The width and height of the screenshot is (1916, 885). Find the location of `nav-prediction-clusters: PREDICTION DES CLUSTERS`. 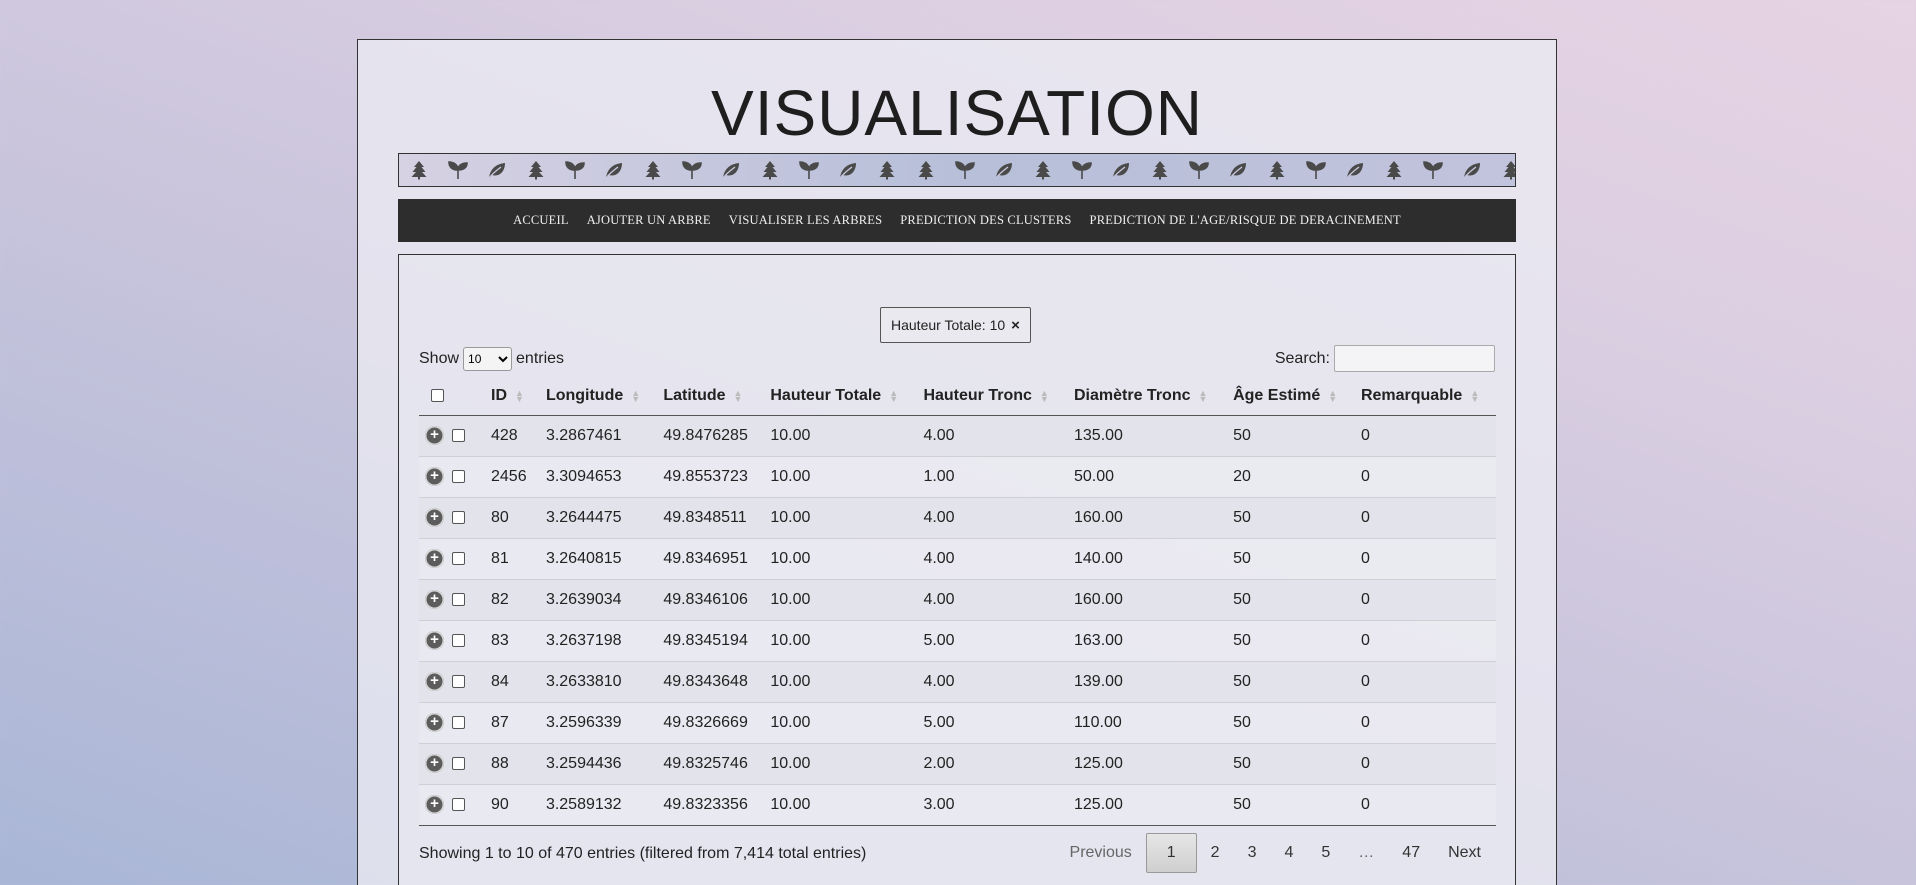

nav-prediction-clusters: PREDICTION DES CLUSTERS is located at coordinates (985, 220).